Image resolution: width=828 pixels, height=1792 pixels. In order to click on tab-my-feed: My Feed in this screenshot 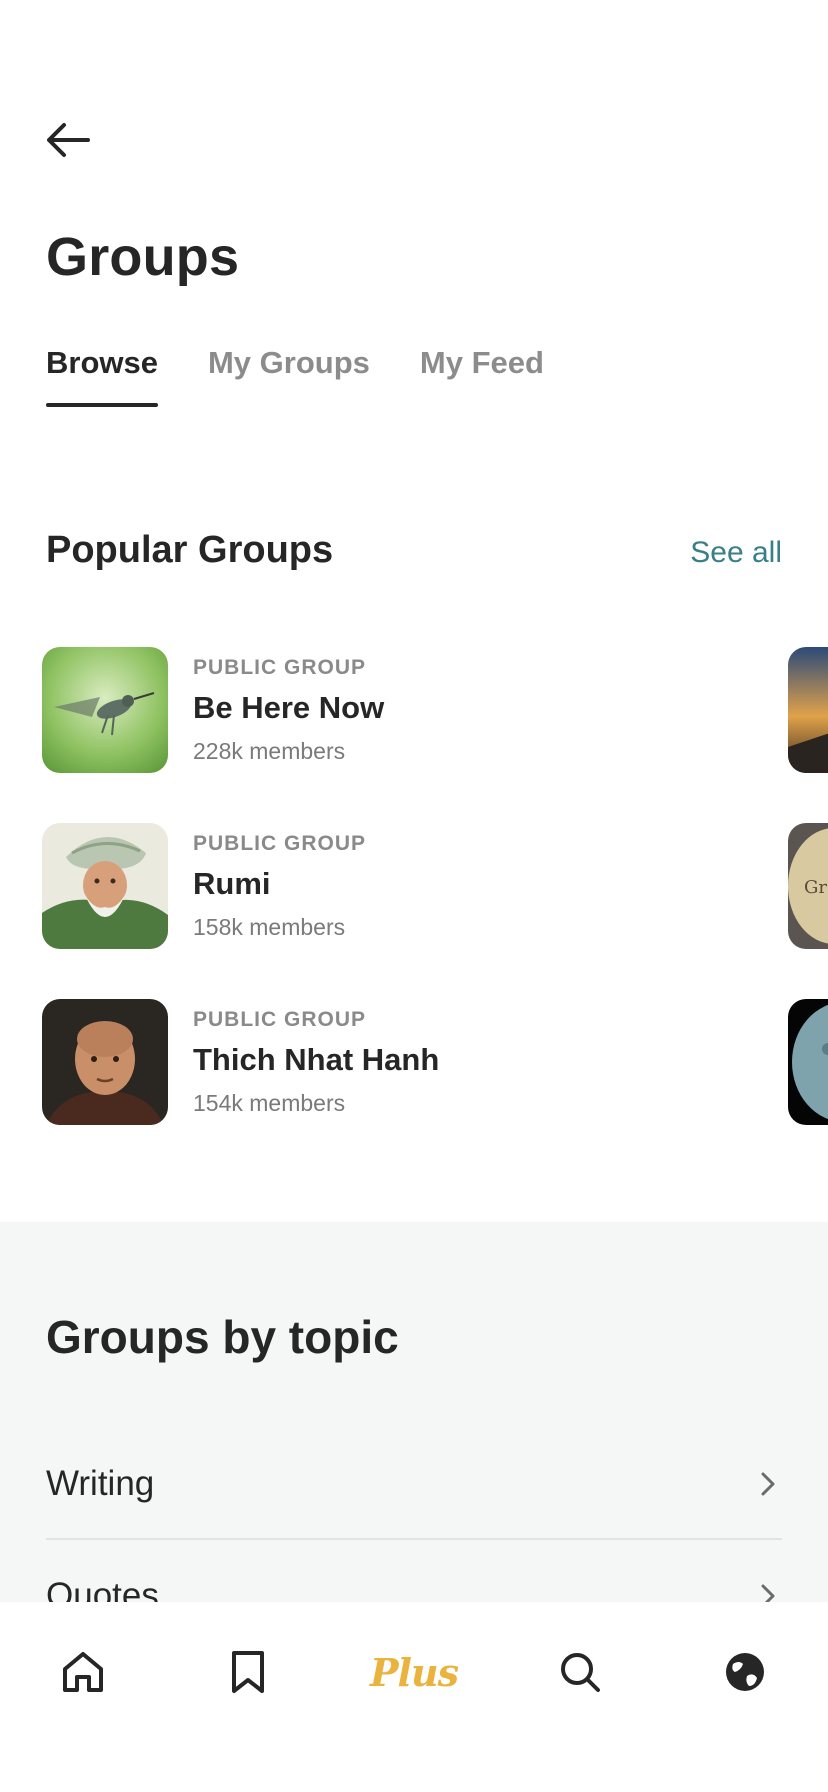, I will do `click(482, 376)`.